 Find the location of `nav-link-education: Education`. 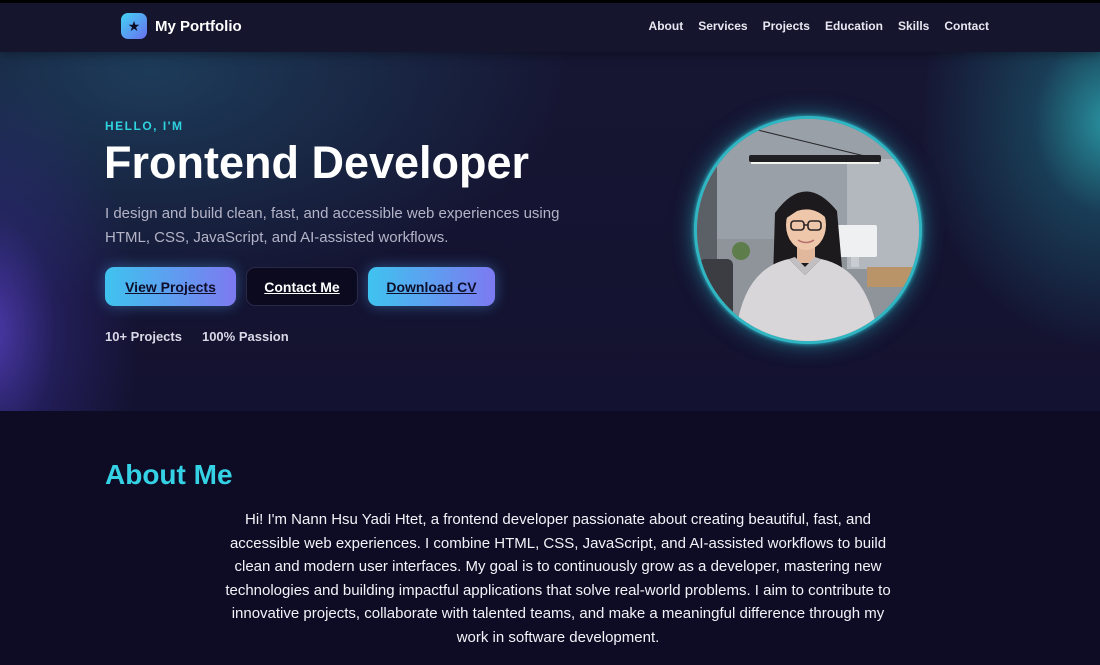

nav-link-education: Education is located at coordinates (854, 26).